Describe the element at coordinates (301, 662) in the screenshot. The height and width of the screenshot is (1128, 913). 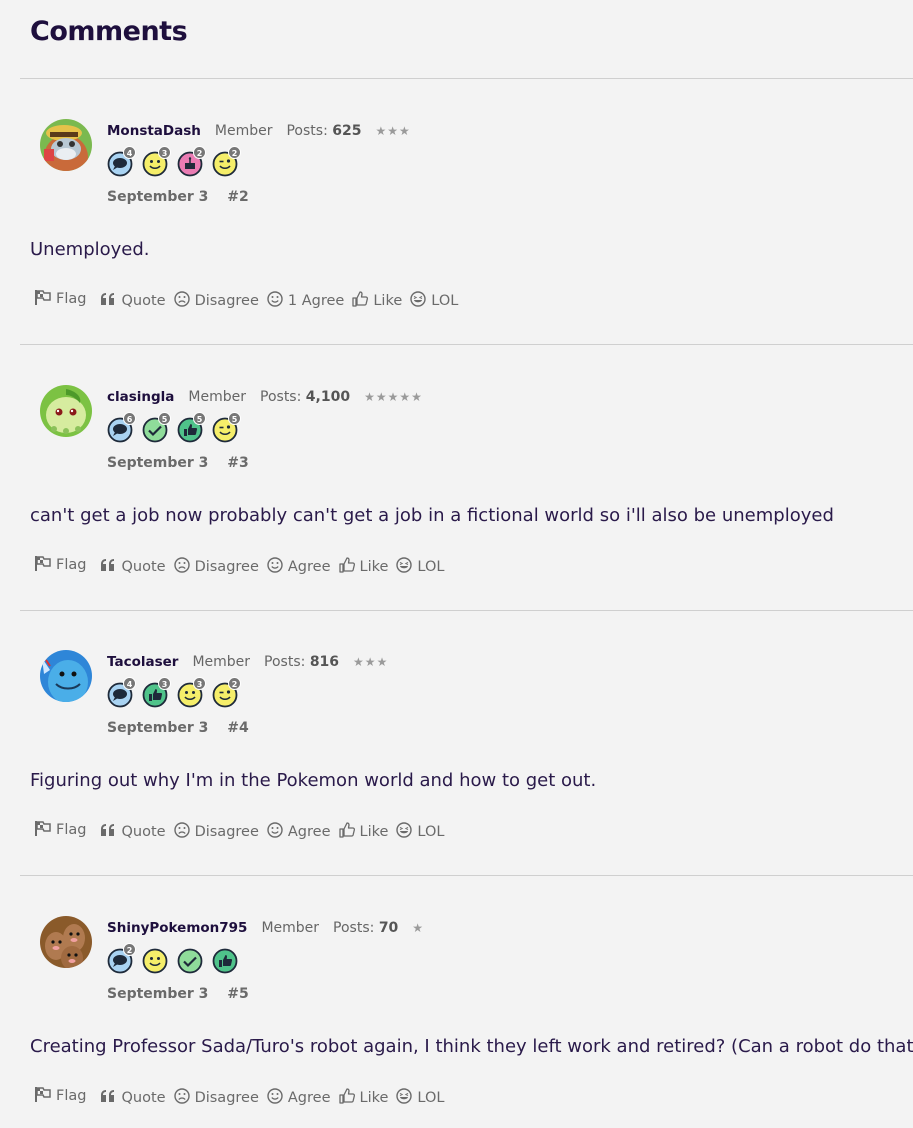
I see `post-count: Posts: 816` at that location.